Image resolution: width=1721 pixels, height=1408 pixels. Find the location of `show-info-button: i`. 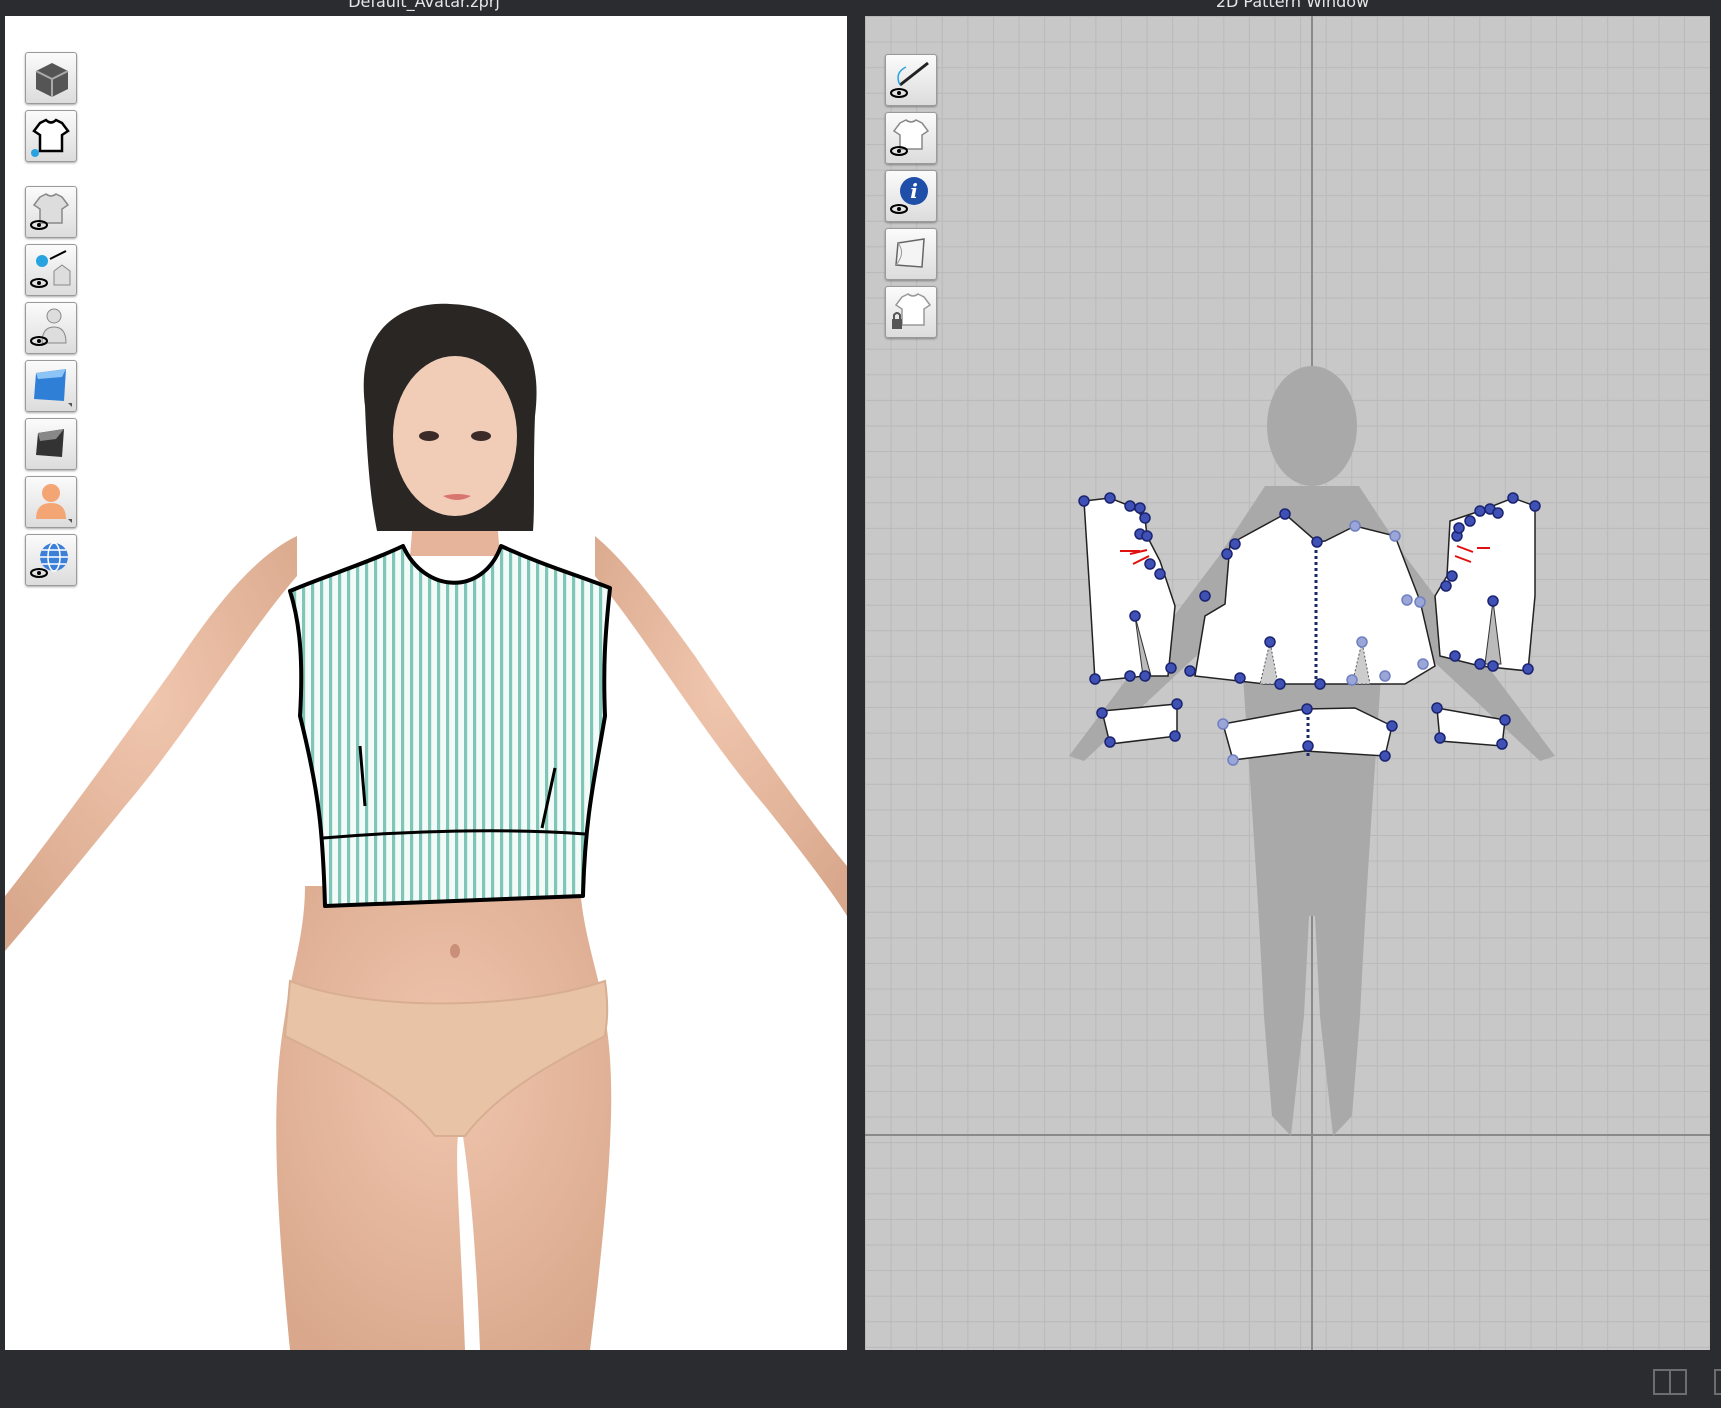

show-info-button: i is located at coordinates (911, 196).